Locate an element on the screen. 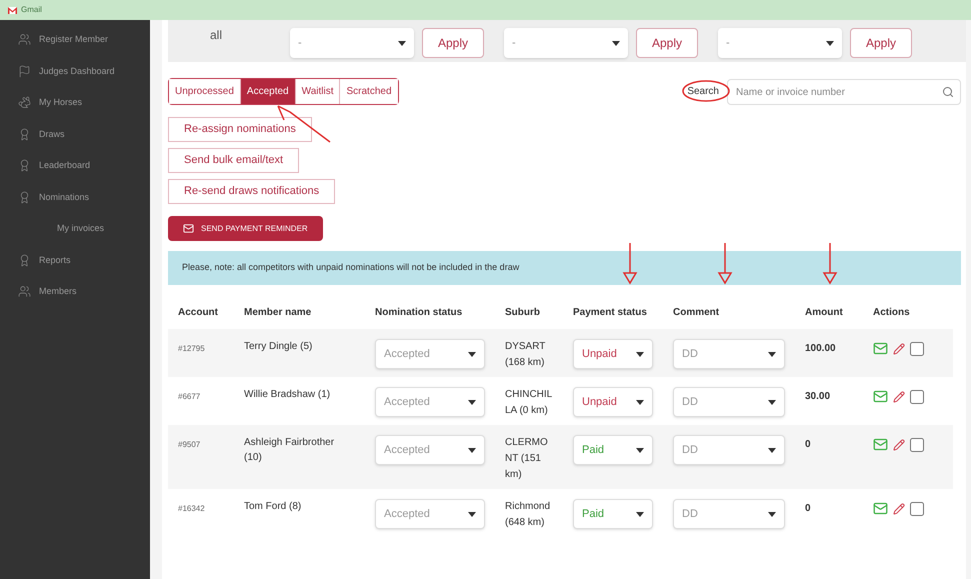  search-field: Name or invoice number is located at coordinates (844, 92).